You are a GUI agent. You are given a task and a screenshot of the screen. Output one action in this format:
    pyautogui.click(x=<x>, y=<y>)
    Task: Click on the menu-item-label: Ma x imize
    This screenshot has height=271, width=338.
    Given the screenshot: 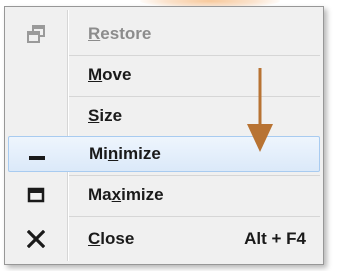 What is the action you would take?
    pyautogui.click(x=126, y=194)
    